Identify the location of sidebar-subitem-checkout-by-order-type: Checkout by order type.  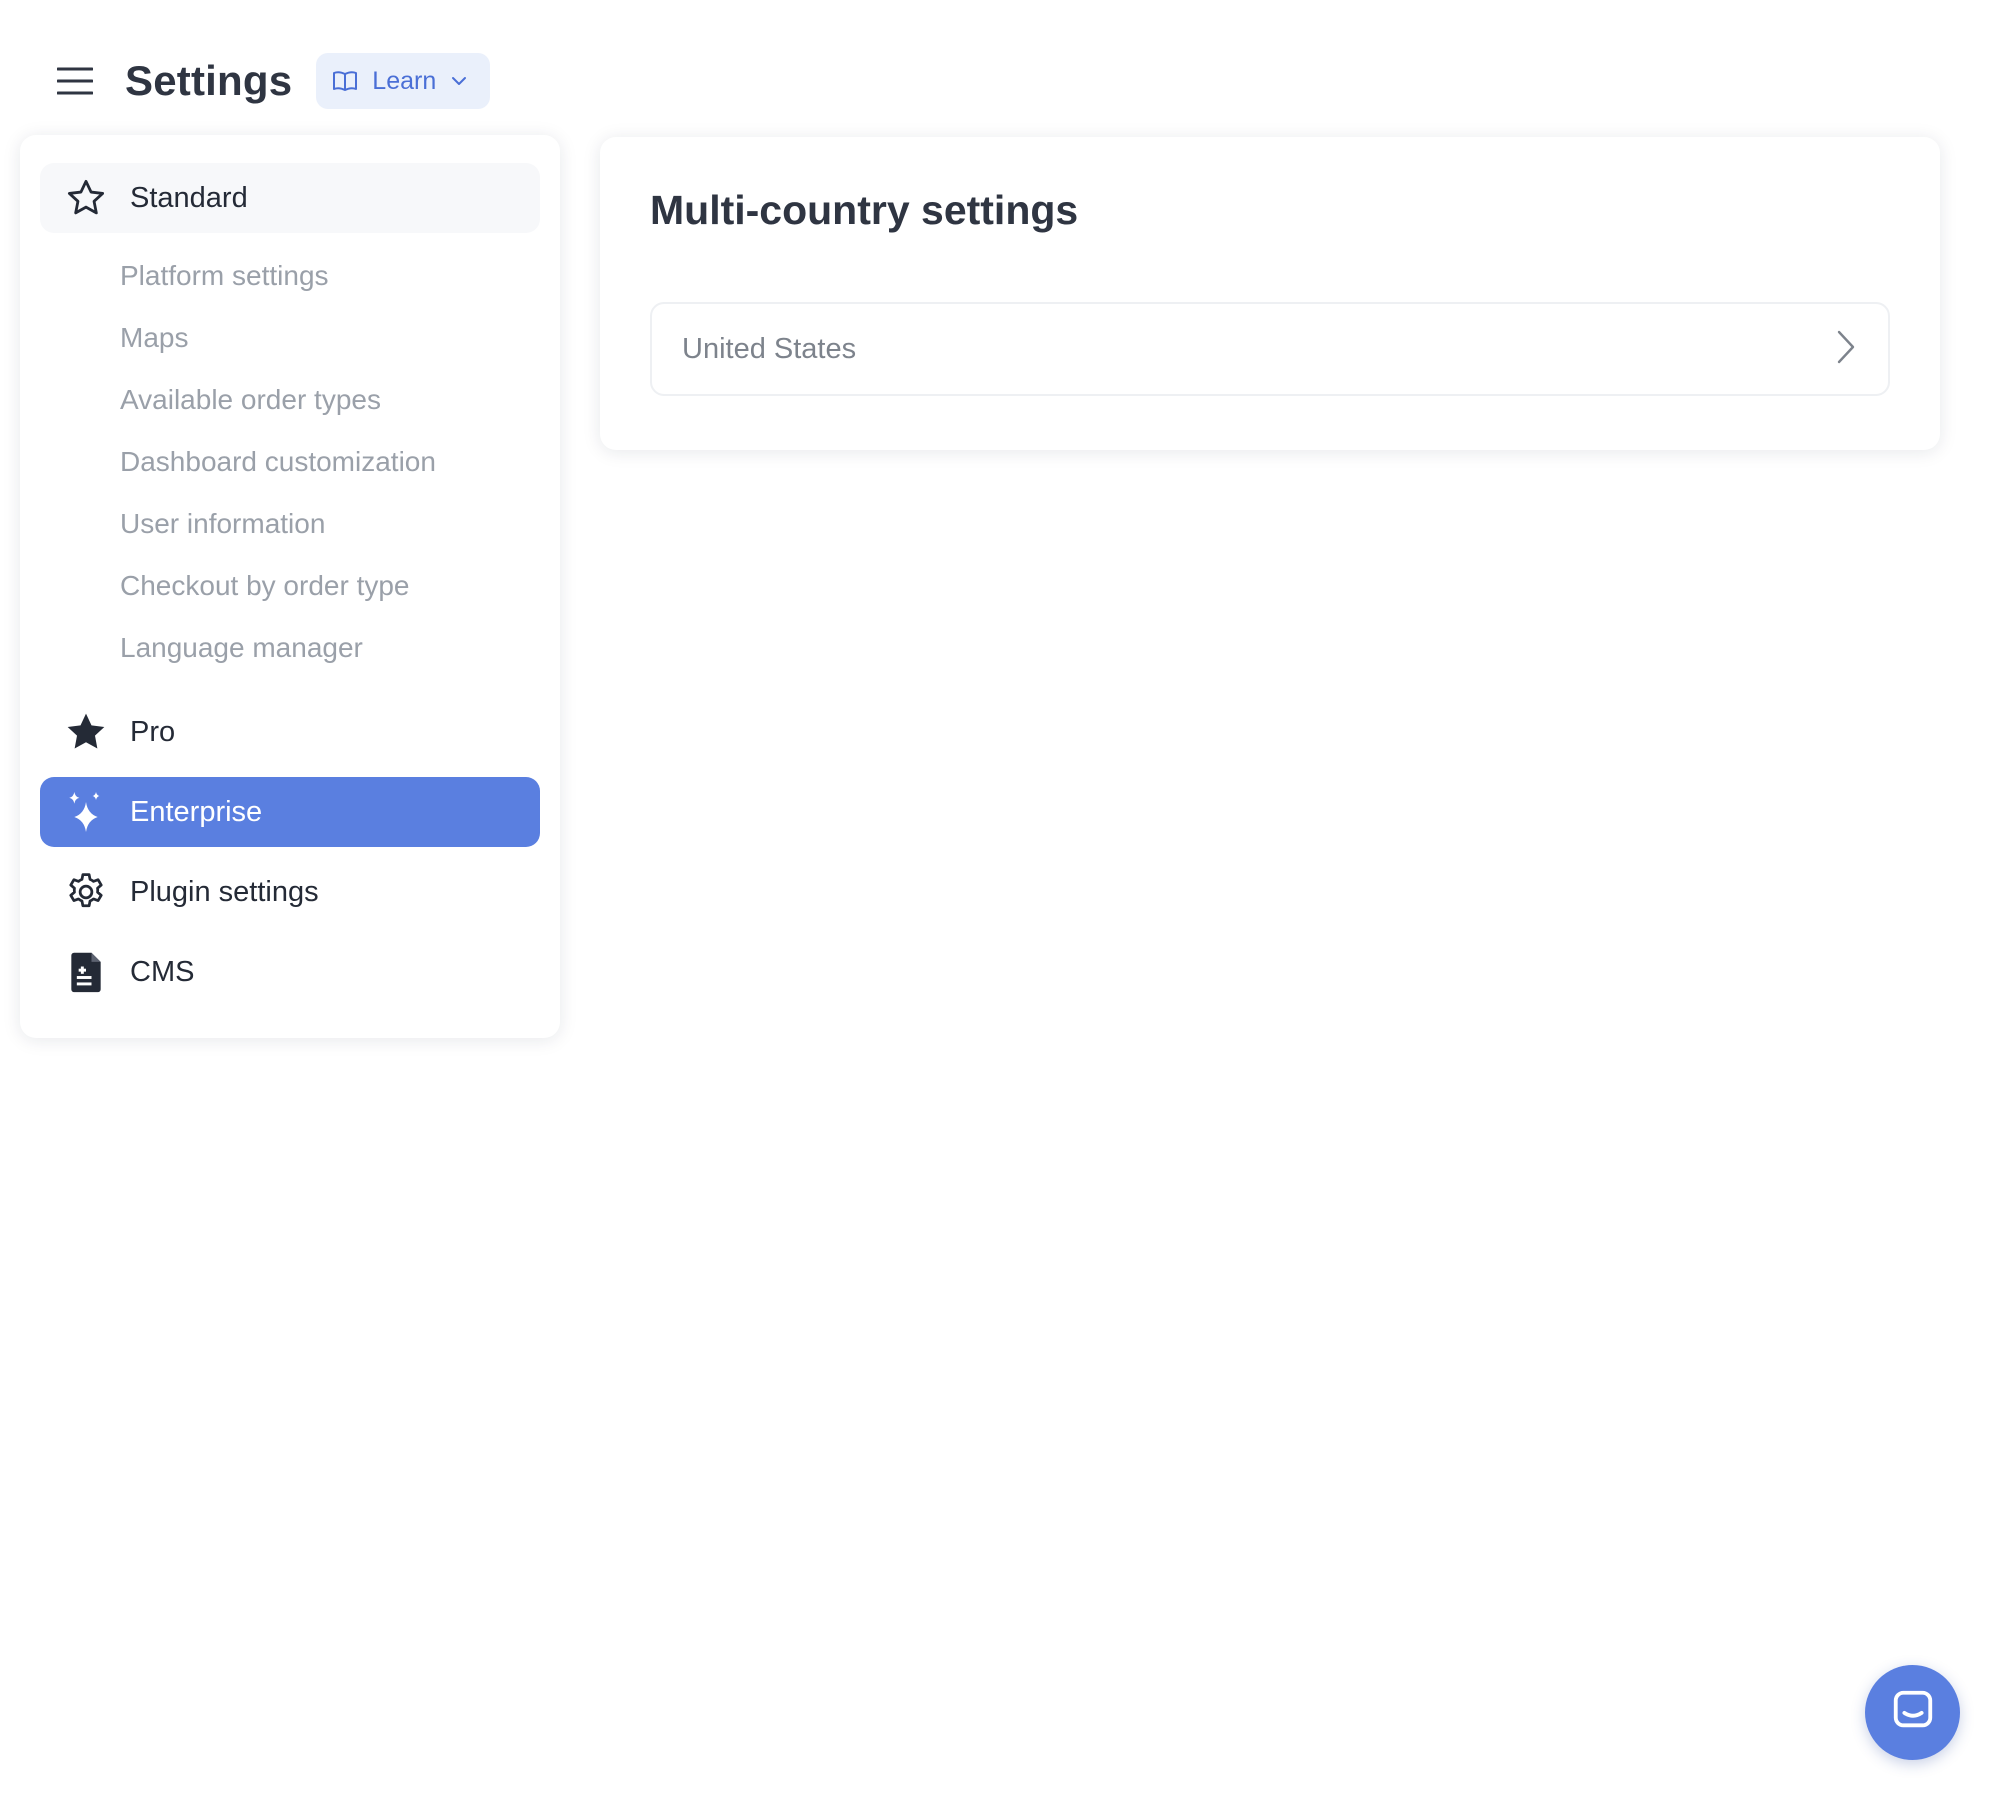
(290, 586).